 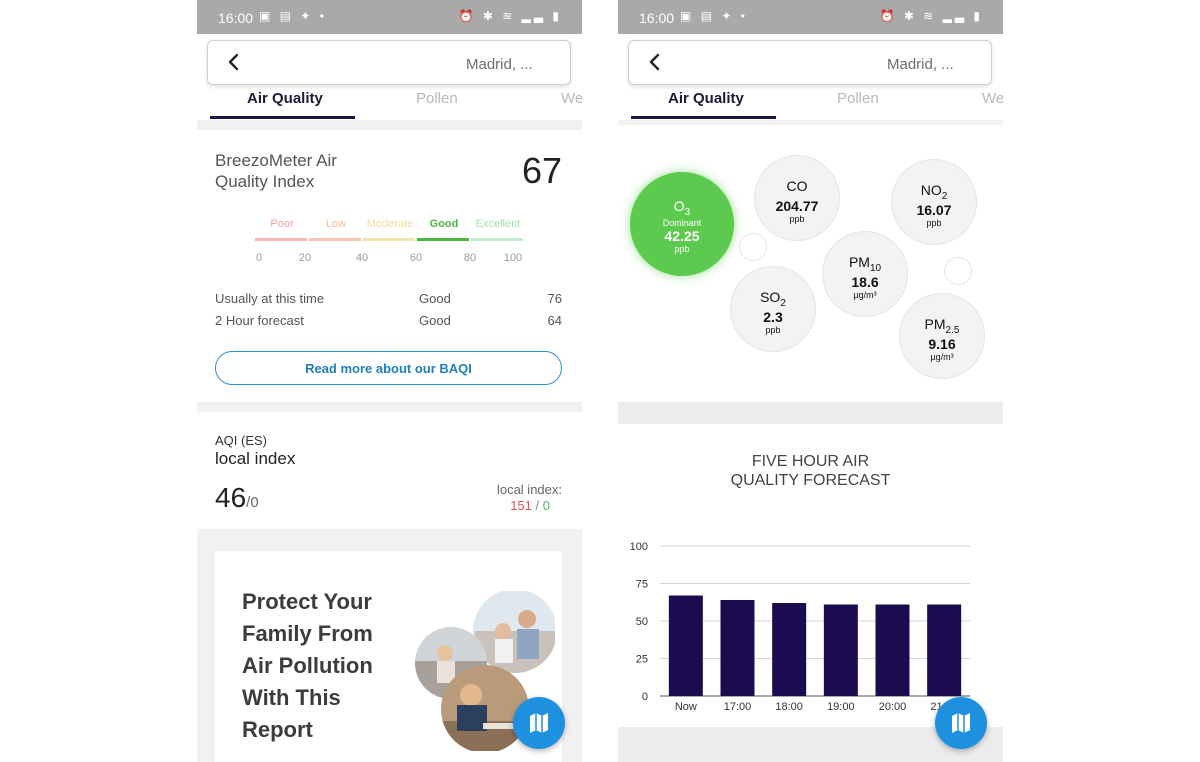 What do you see at coordinates (642, 660) in the screenshot?
I see `y-tick-label: 25` at bounding box center [642, 660].